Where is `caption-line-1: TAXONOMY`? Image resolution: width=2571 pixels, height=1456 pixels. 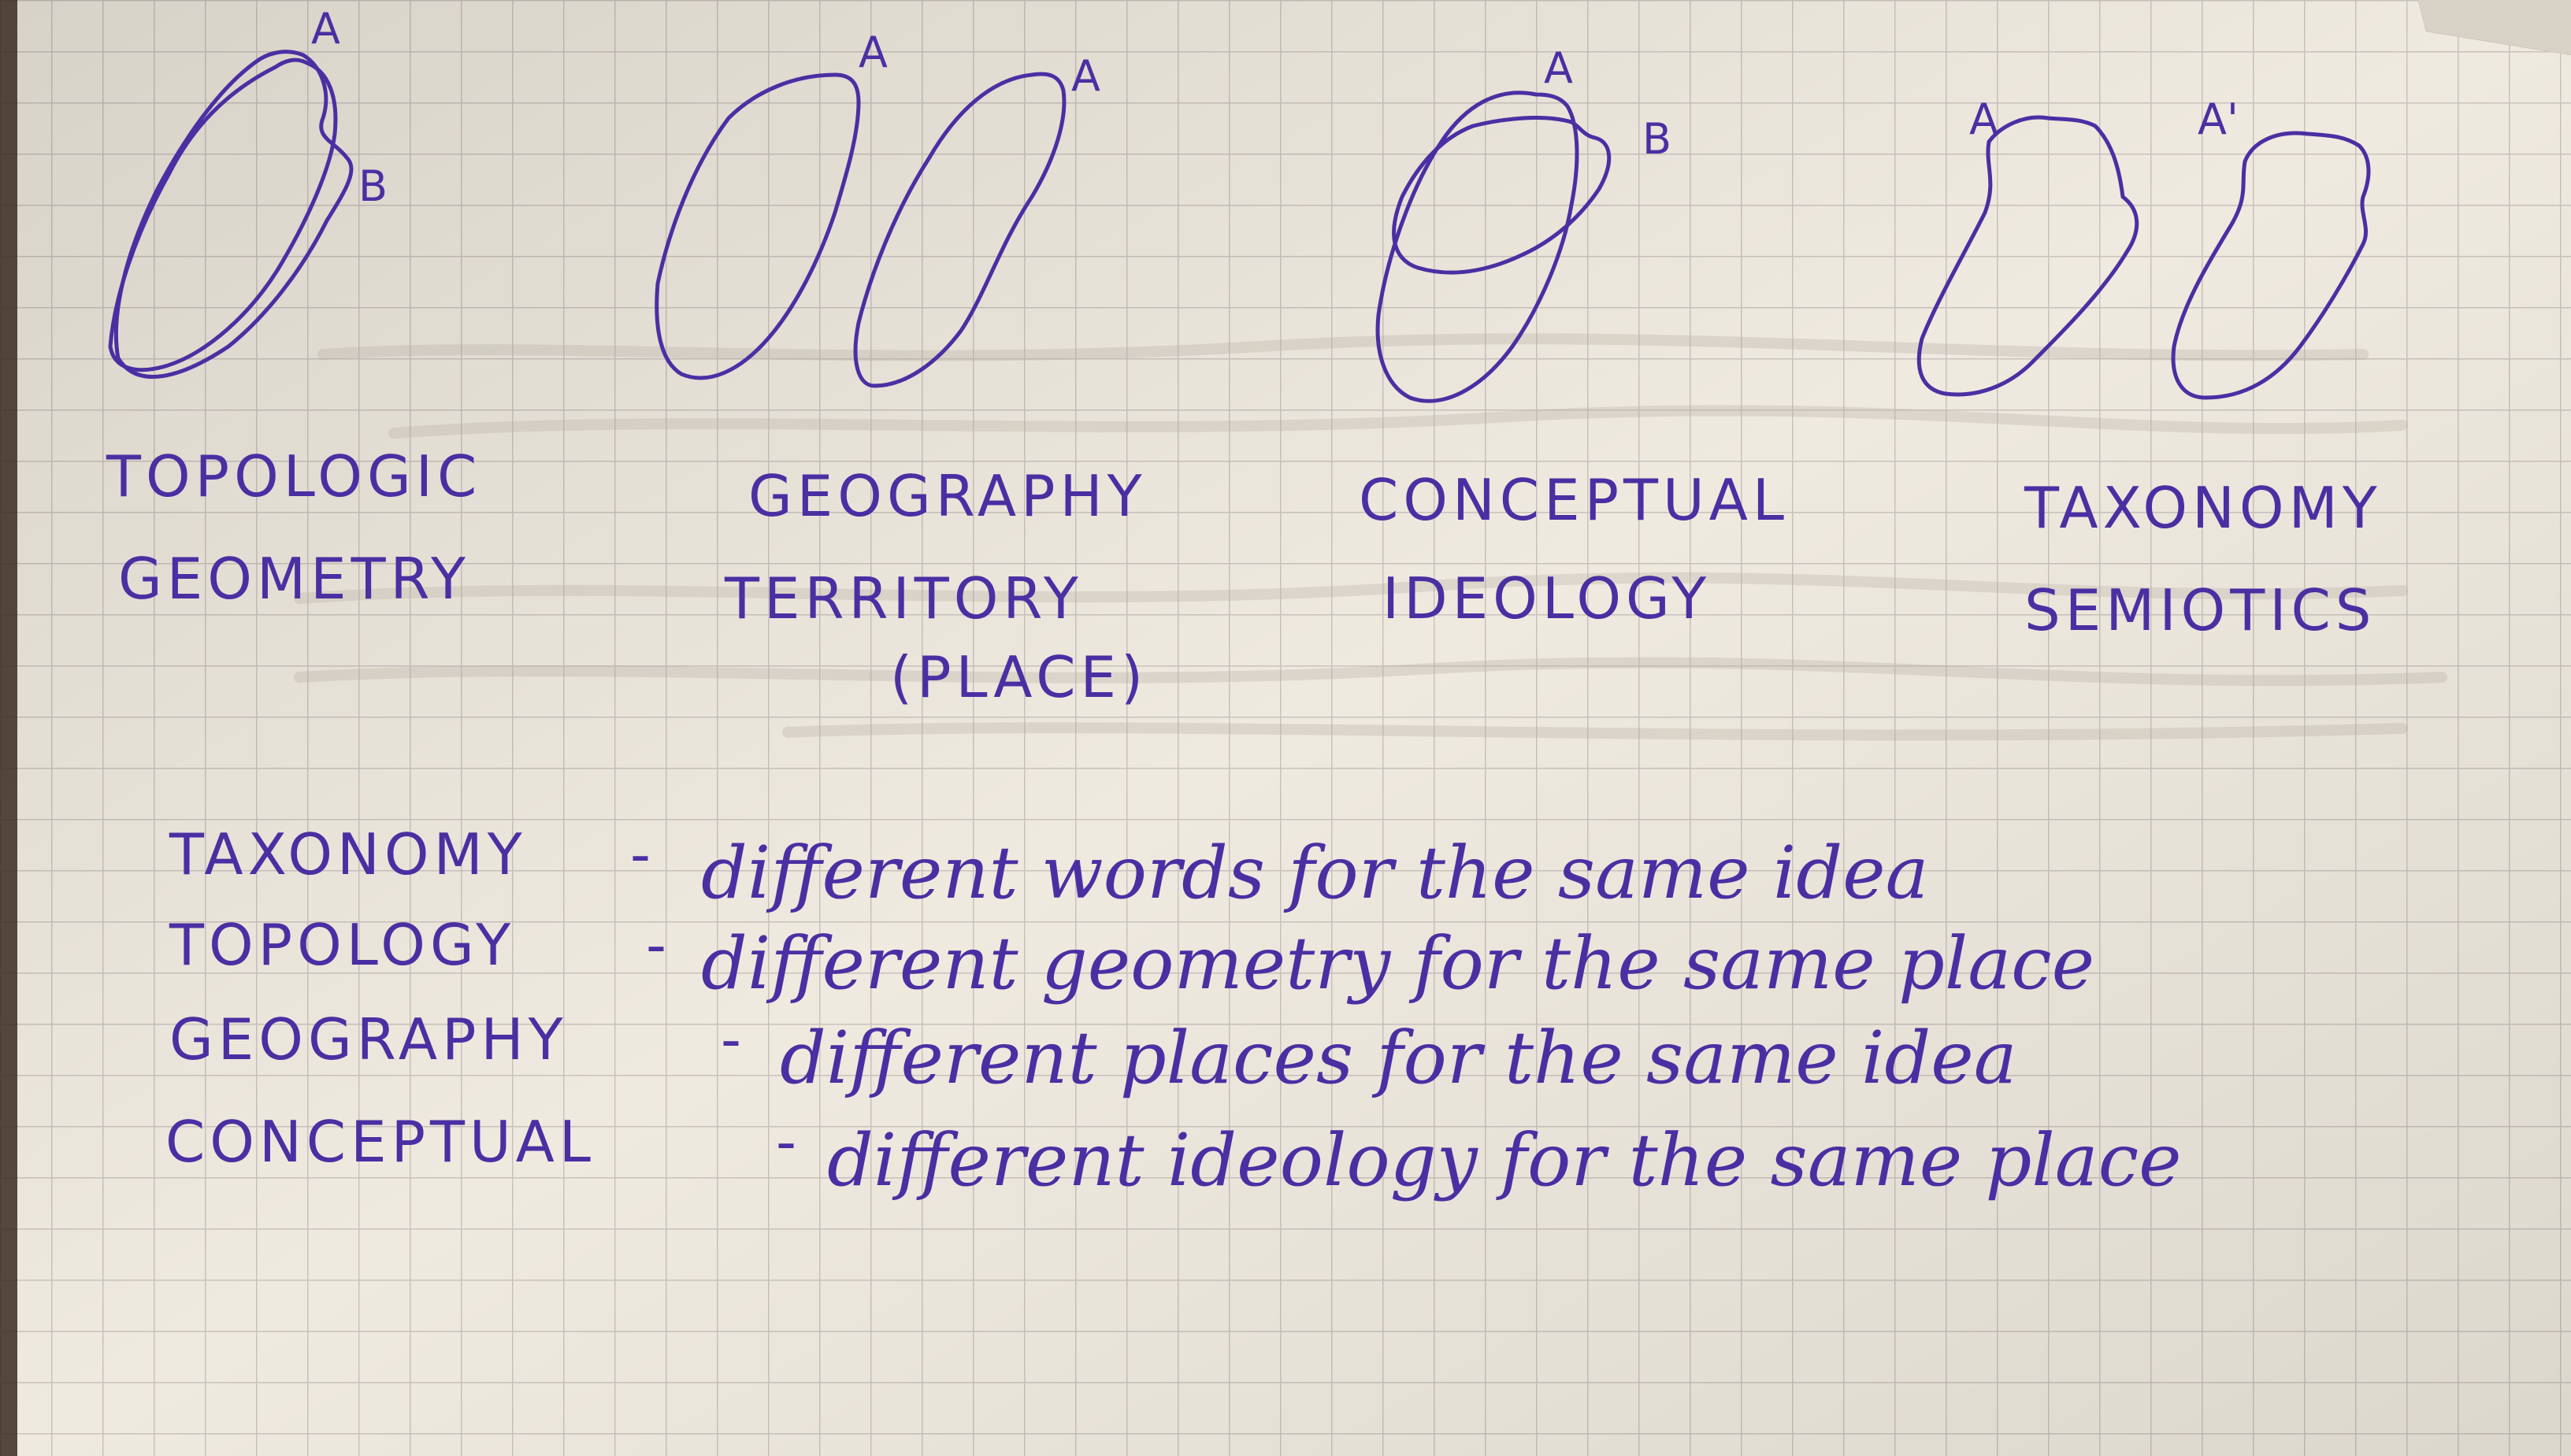
caption-line-1: TAXONOMY is located at coordinates (2203, 508).